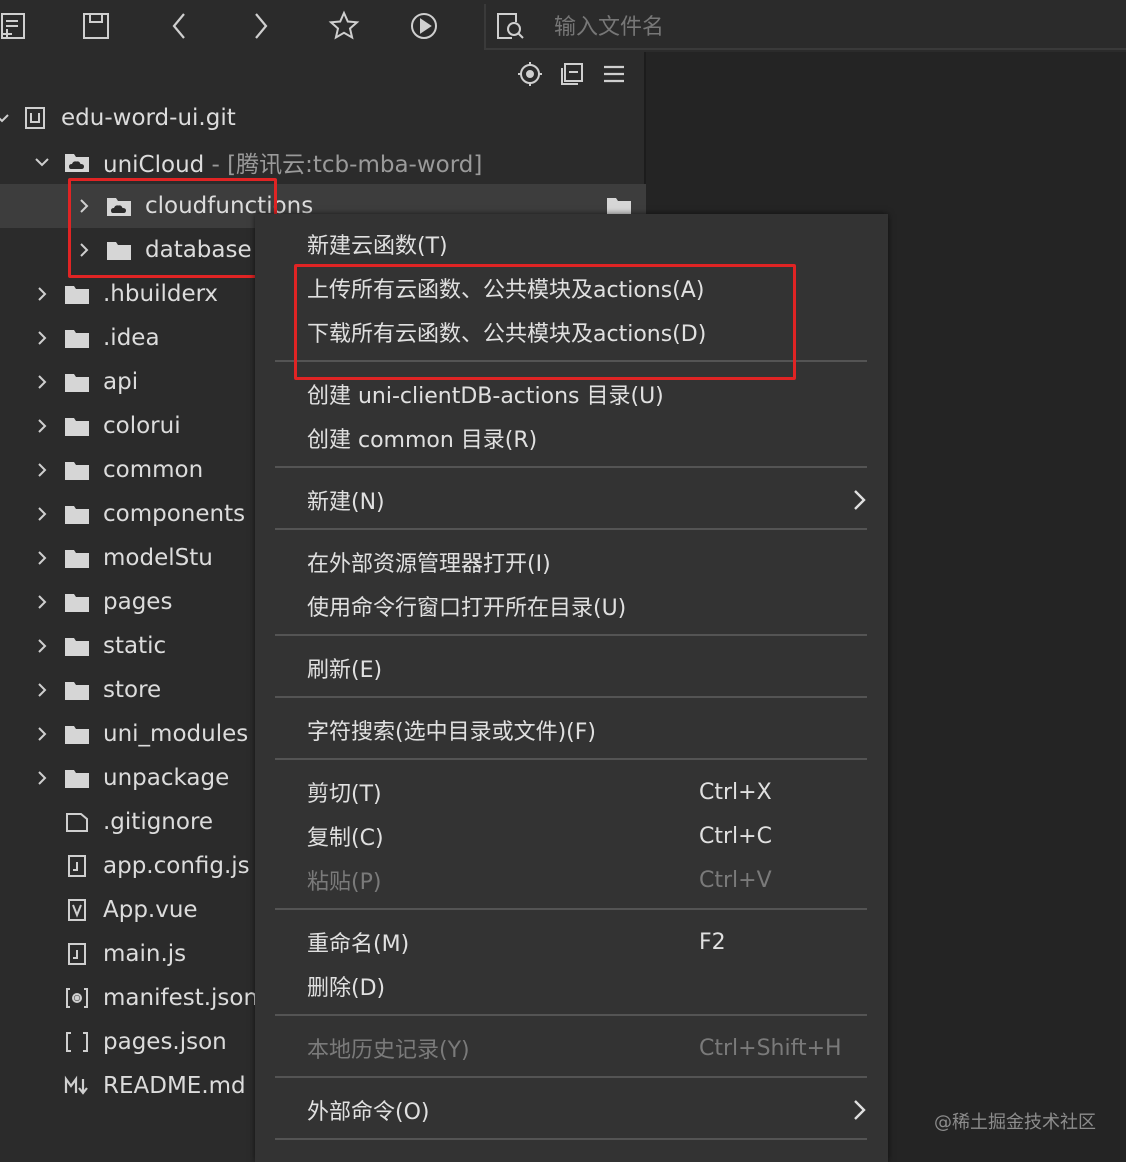 Image resolution: width=1126 pixels, height=1162 pixels. Describe the element at coordinates (587, 942) in the screenshot. I see `rename-item: 重命名(M) F2` at that location.